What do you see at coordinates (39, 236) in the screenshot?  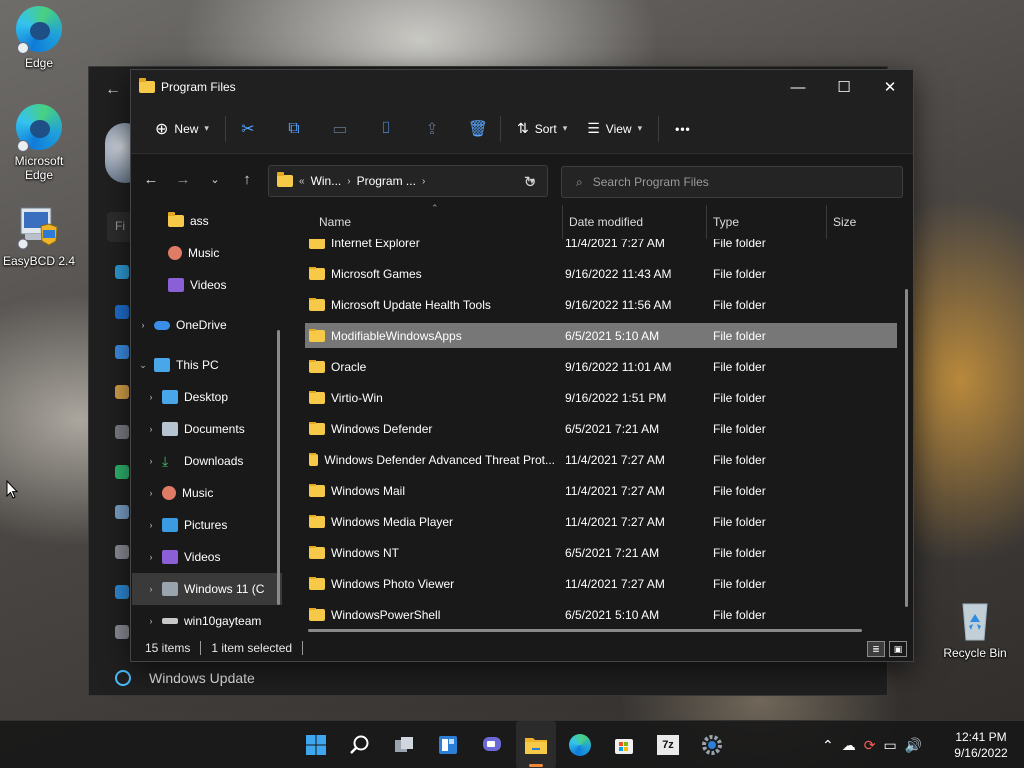 I see `desktop-icon-easybcd: EasyBCD 2.4` at bounding box center [39, 236].